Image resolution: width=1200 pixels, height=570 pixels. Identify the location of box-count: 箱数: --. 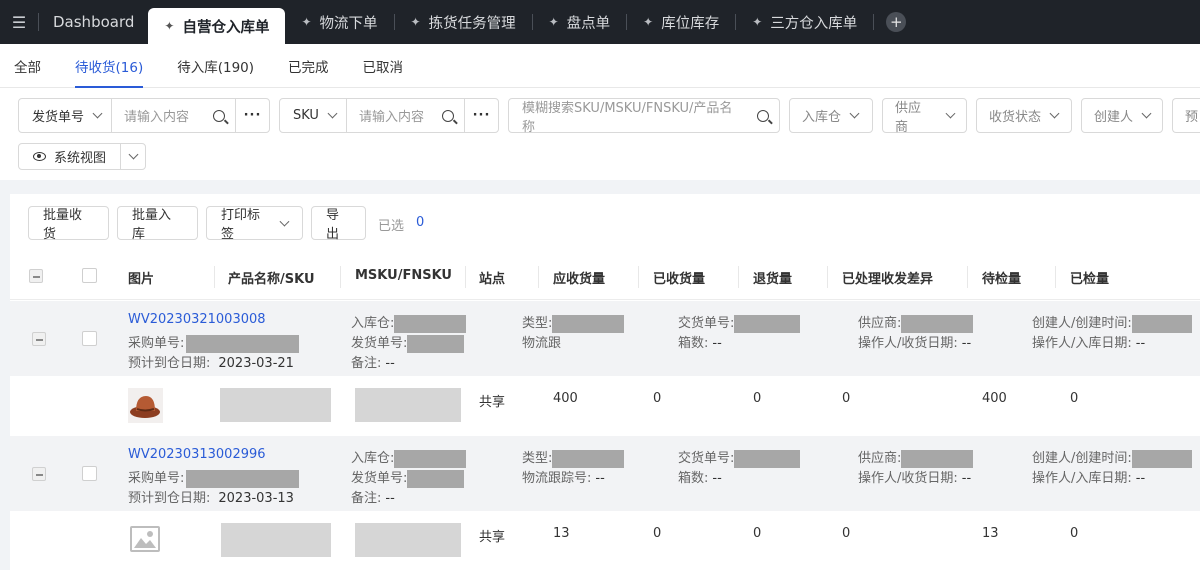
(700, 476).